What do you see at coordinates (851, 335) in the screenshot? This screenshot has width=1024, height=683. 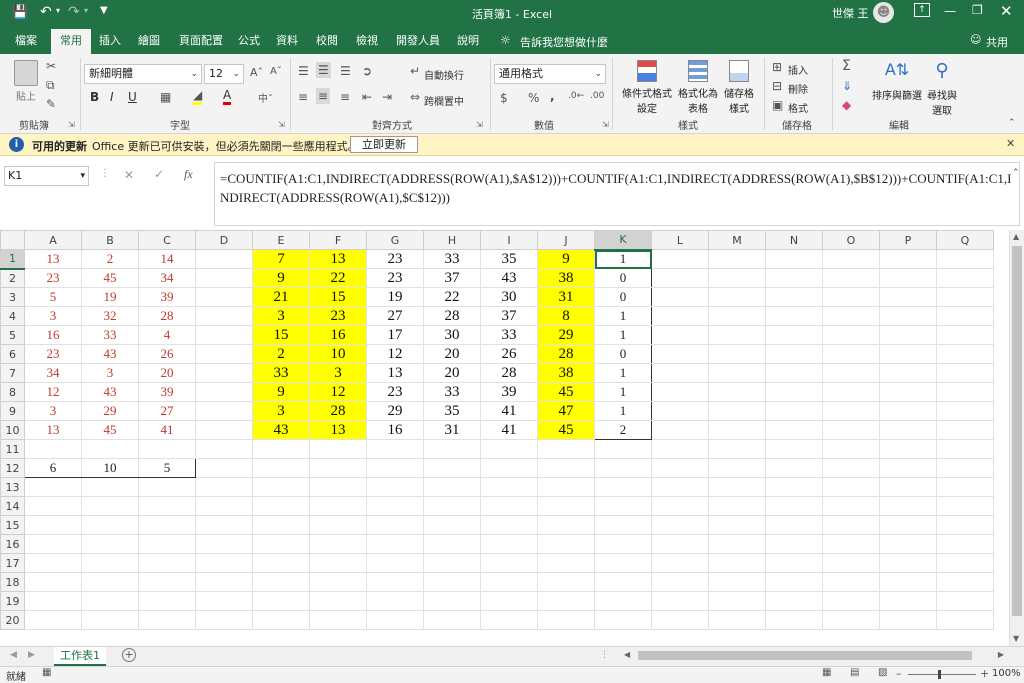 I see `cell-O5` at bounding box center [851, 335].